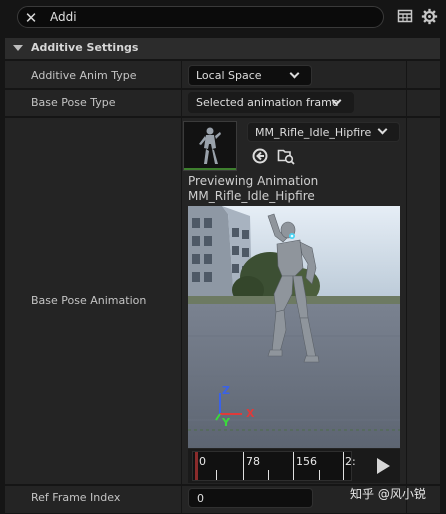 The height and width of the screenshot is (514, 446). What do you see at coordinates (202, 461) in the screenshot?
I see `timeline-tick-label: 0` at bounding box center [202, 461].